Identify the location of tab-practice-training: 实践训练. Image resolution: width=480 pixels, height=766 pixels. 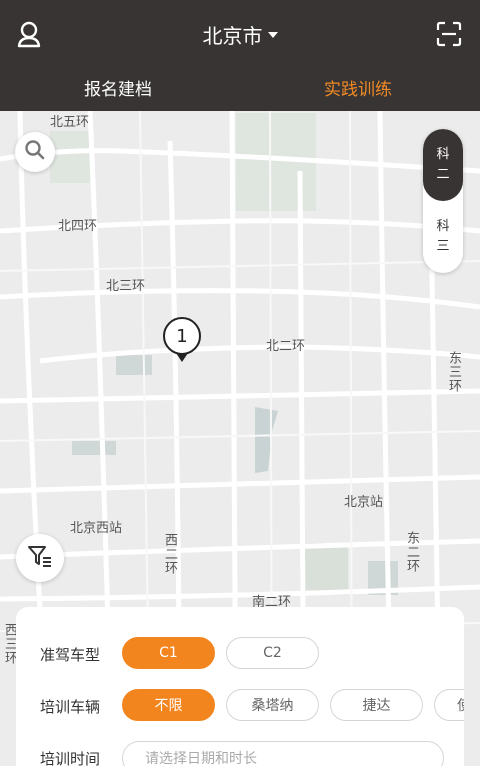
(358, 87).